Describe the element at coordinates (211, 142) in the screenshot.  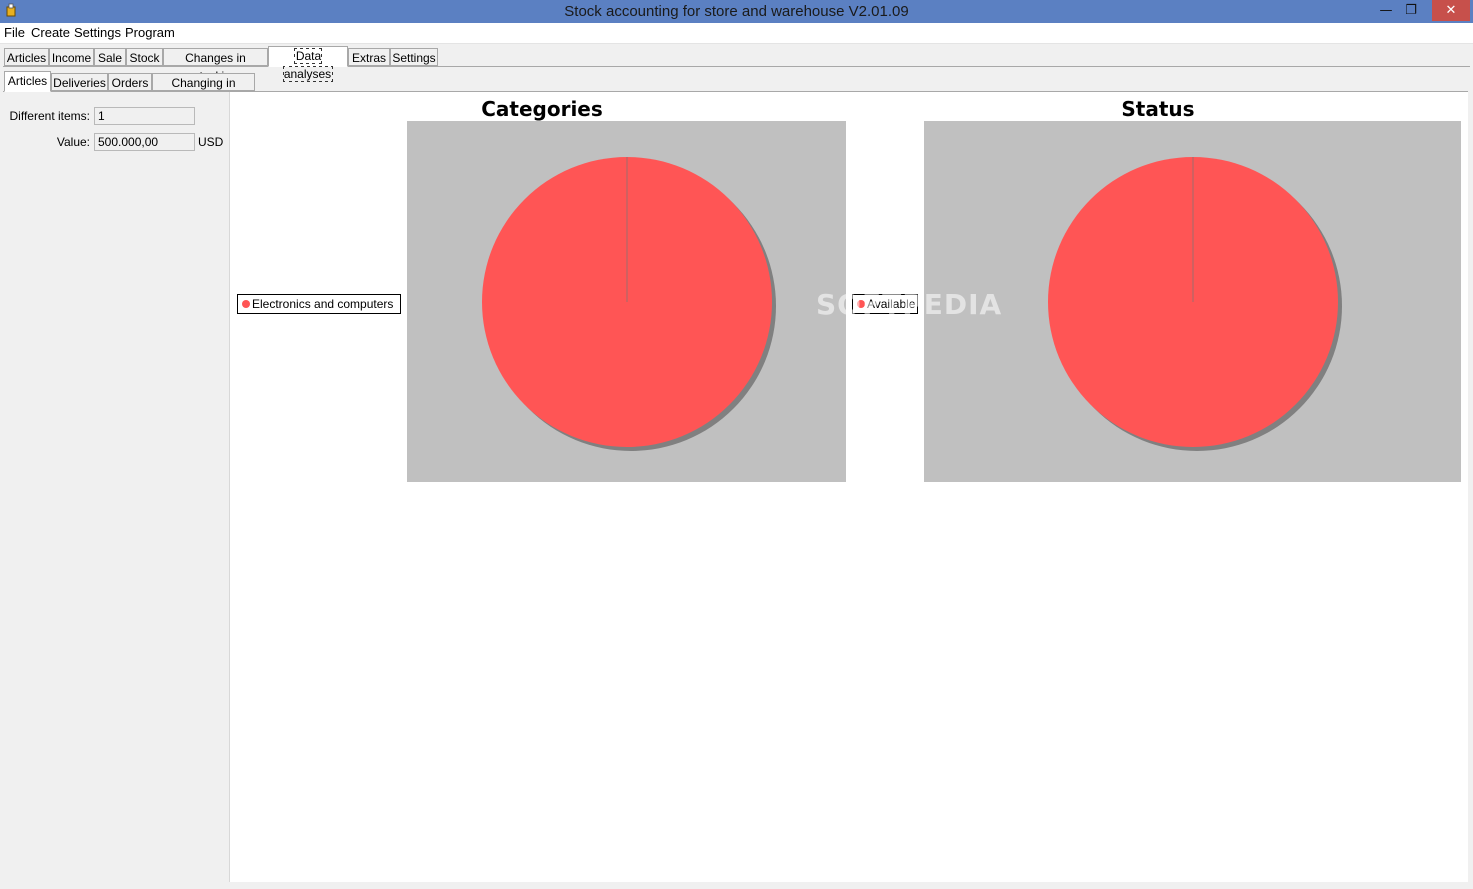
I see `currency-label: USD` at that location.